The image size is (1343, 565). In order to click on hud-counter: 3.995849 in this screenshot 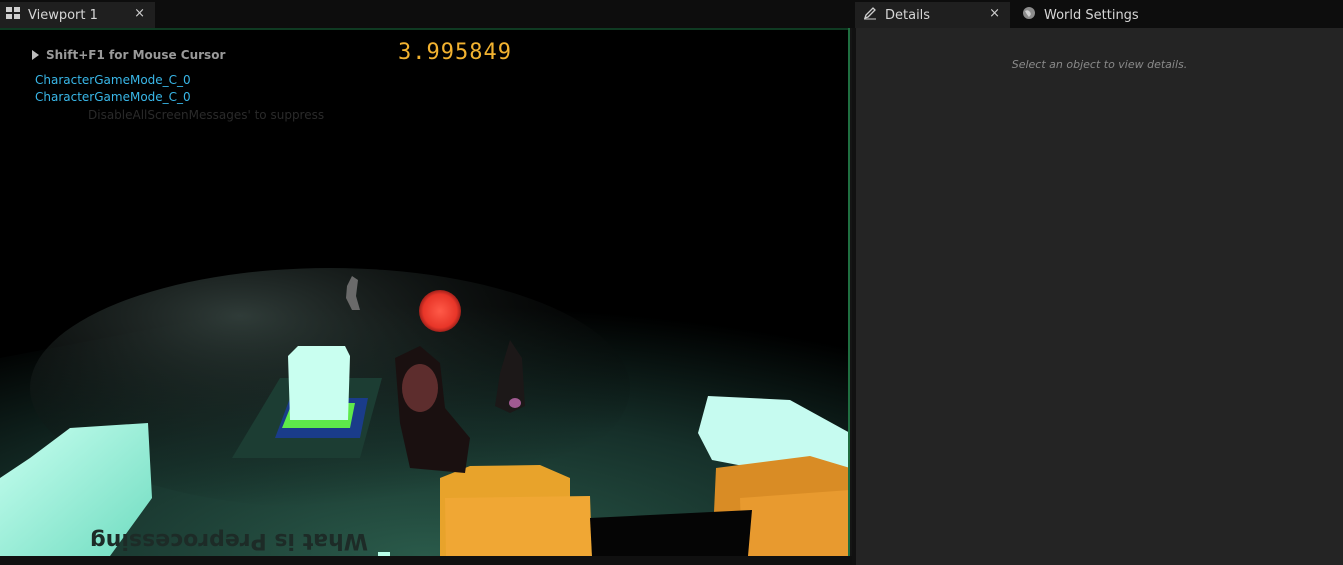, I will do `click(455, 52)`.